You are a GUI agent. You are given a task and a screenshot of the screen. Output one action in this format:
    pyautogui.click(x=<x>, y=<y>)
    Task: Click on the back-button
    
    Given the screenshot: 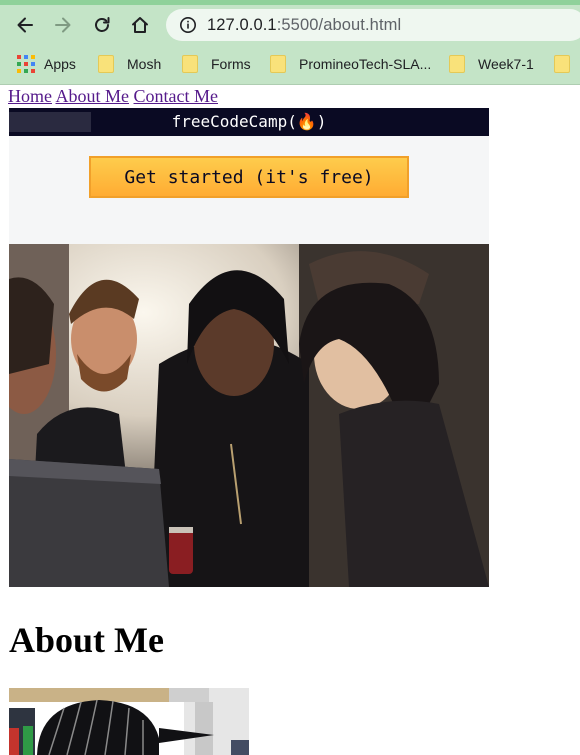 What is the action you would take?
    pyautogui.click(x=25, y=25)
    